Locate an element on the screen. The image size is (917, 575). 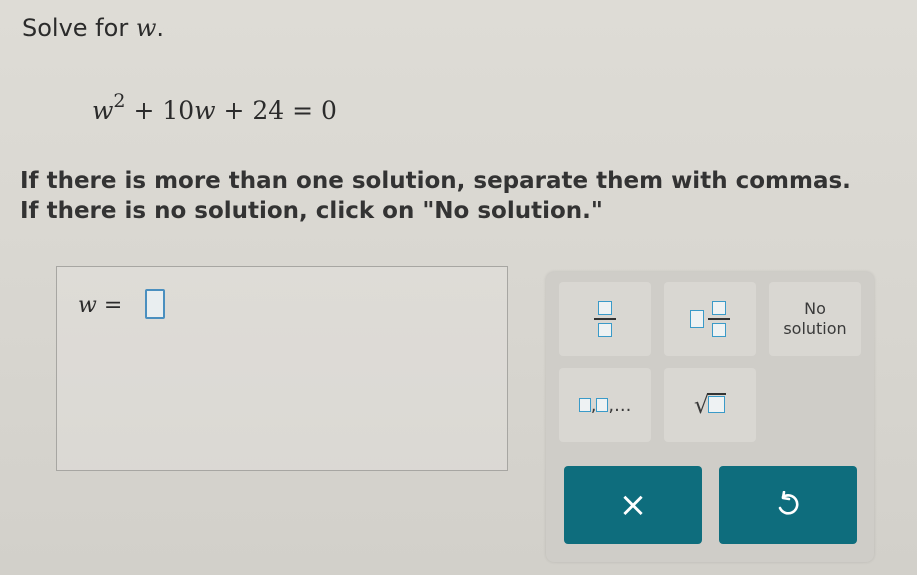
fraction-icon is located at coordinates (605, 319).